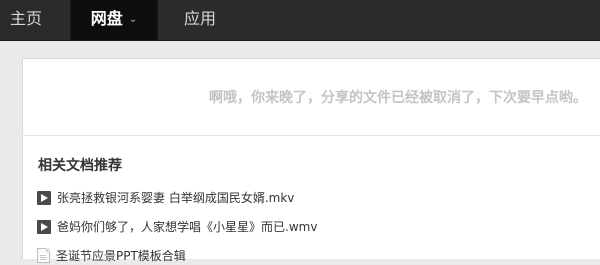  Describe the element at coordinates (204, 20) in the screenshot. I see `nav-apps: 应用` at that location.